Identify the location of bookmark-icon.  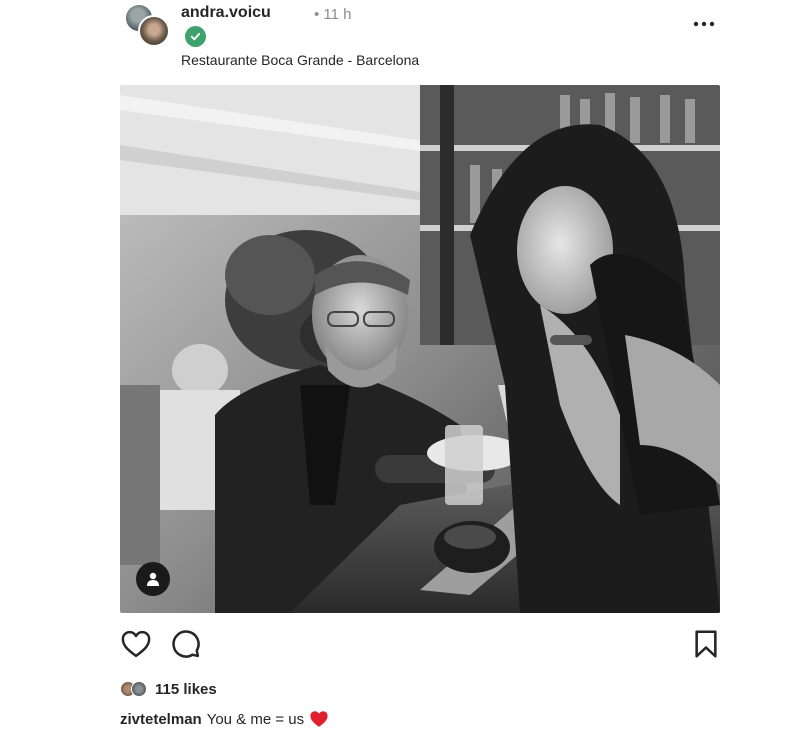
(706, 644).